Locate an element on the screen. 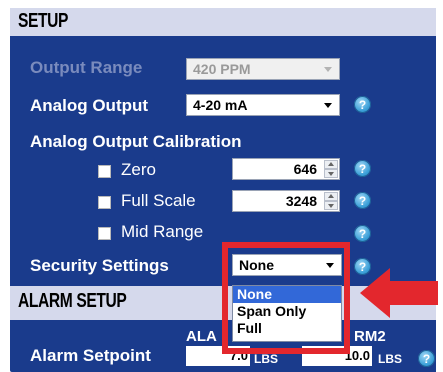 The image size is (443, 372). alarm1-column-header: ALA is located at coordinates (201, 336).